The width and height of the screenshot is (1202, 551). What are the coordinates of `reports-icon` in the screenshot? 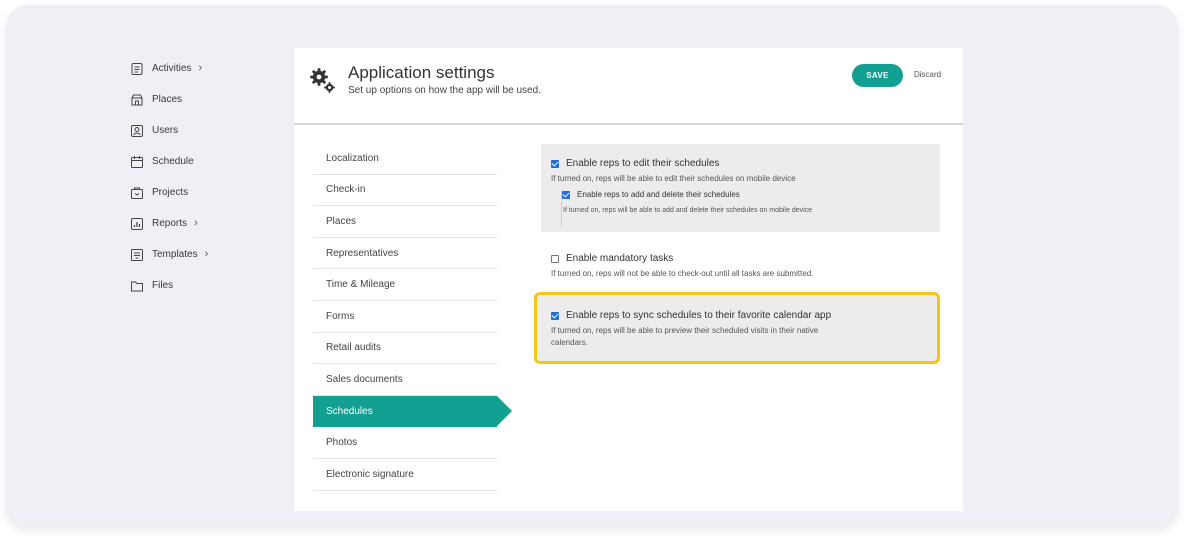 It's located at (137, 223).